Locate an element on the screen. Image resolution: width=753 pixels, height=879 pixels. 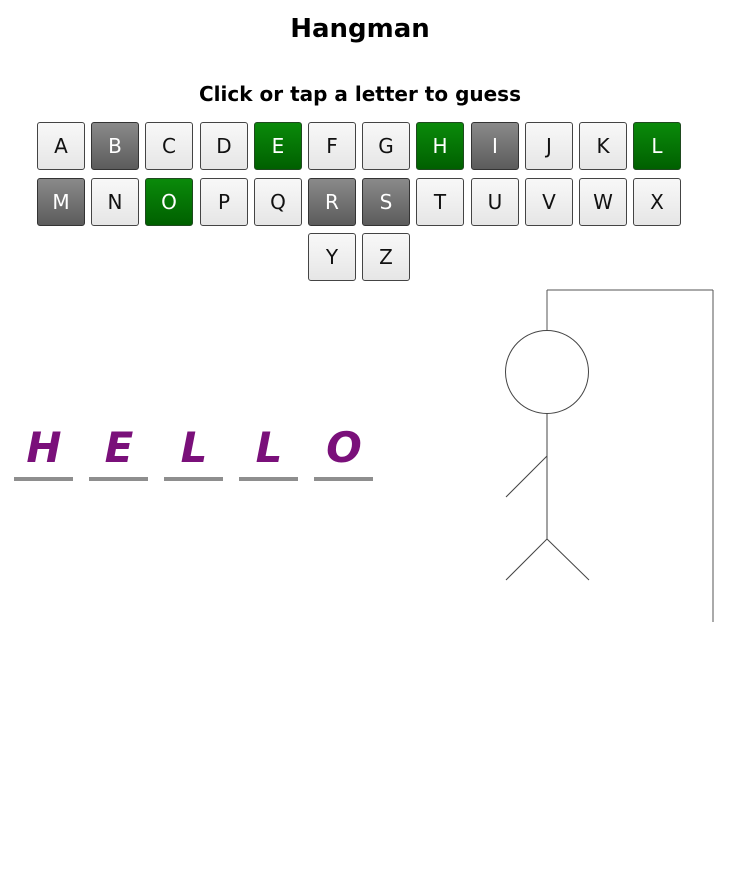
hangman-drawing is located at coordinates (609, 455).